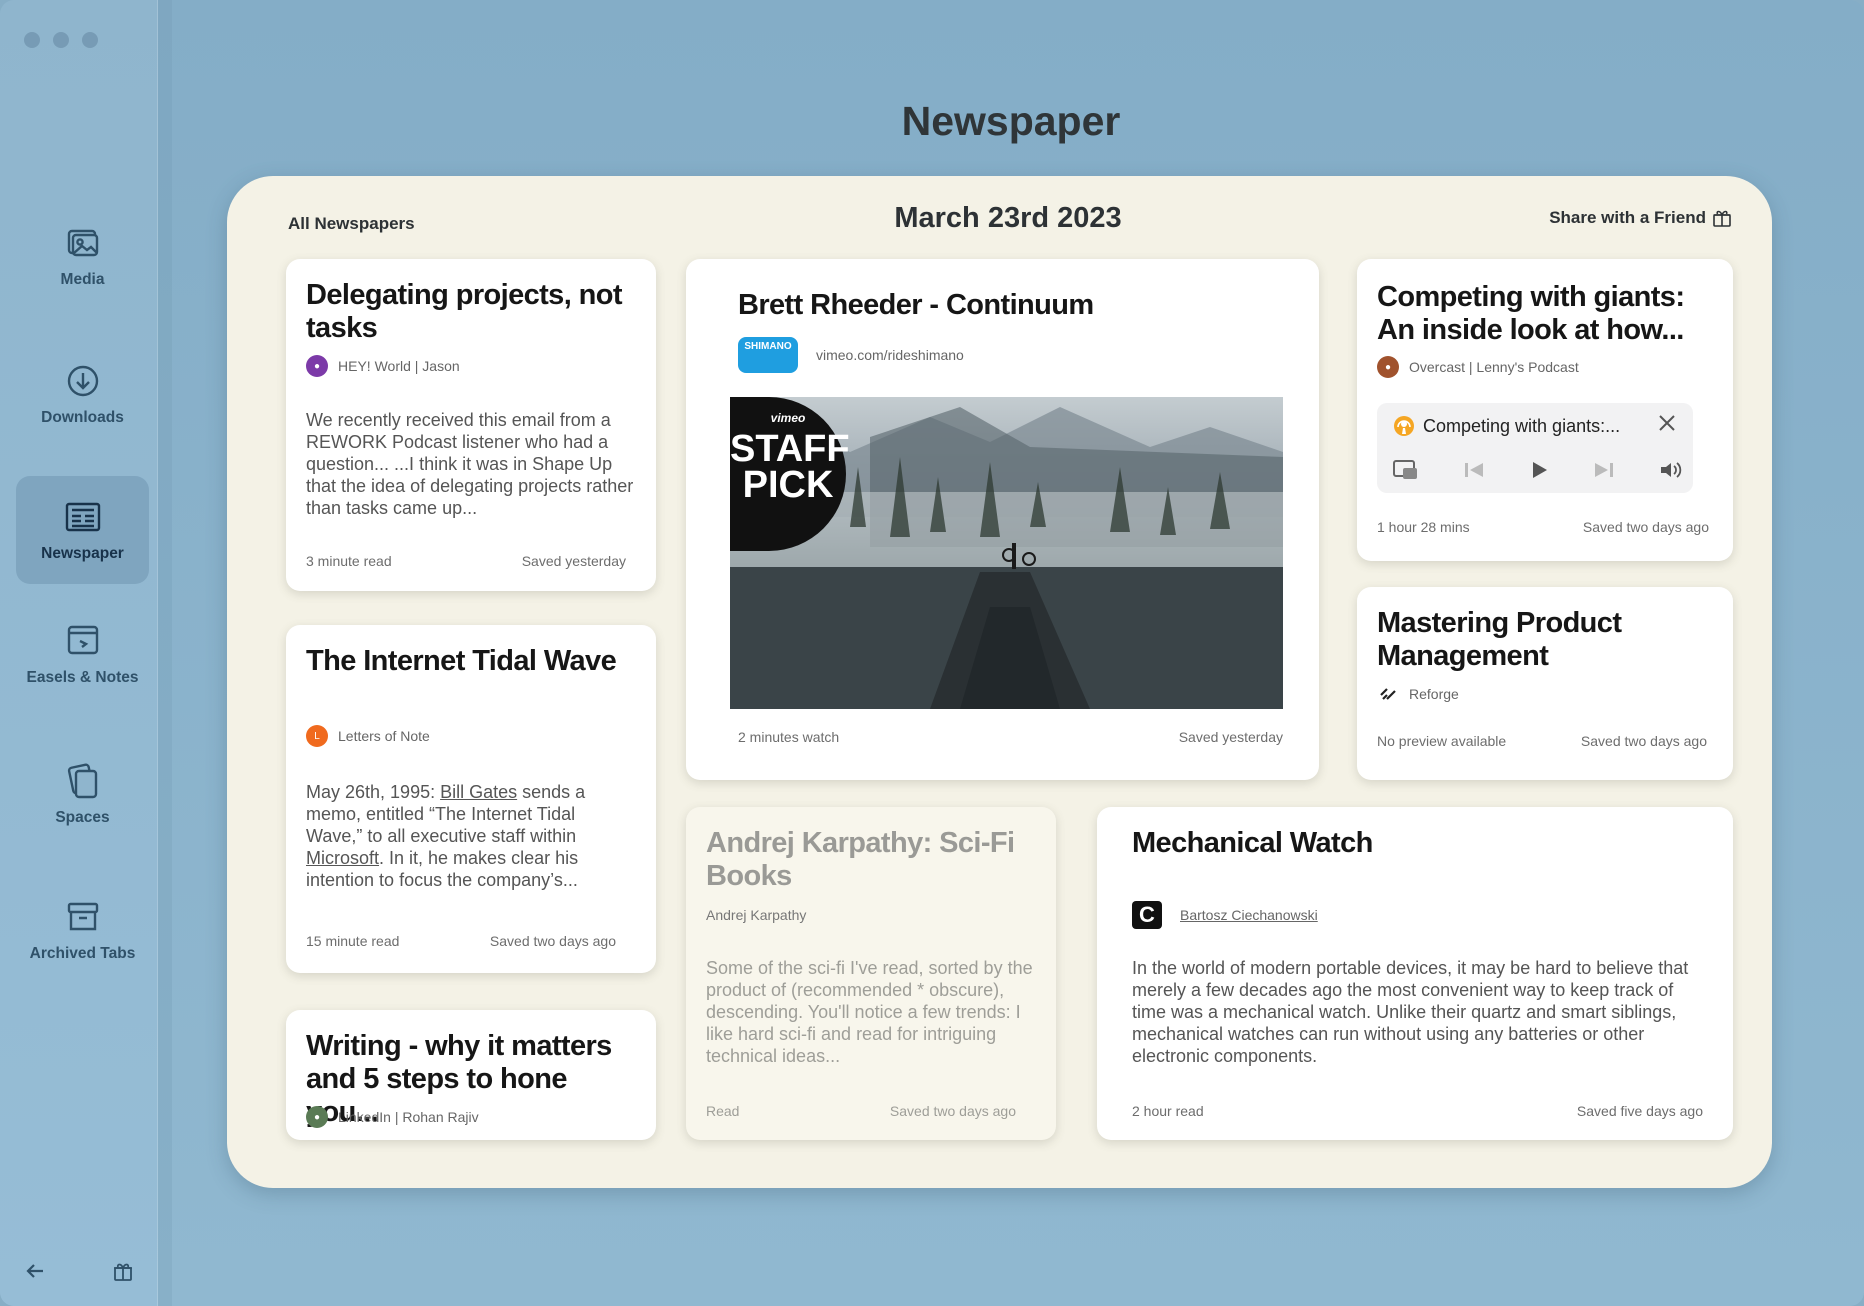 The height and width of the screenshot is (1306, 1864). Describe the element at coordinates (82, 640) in the screenshot. I see `easel-icon` at that location.